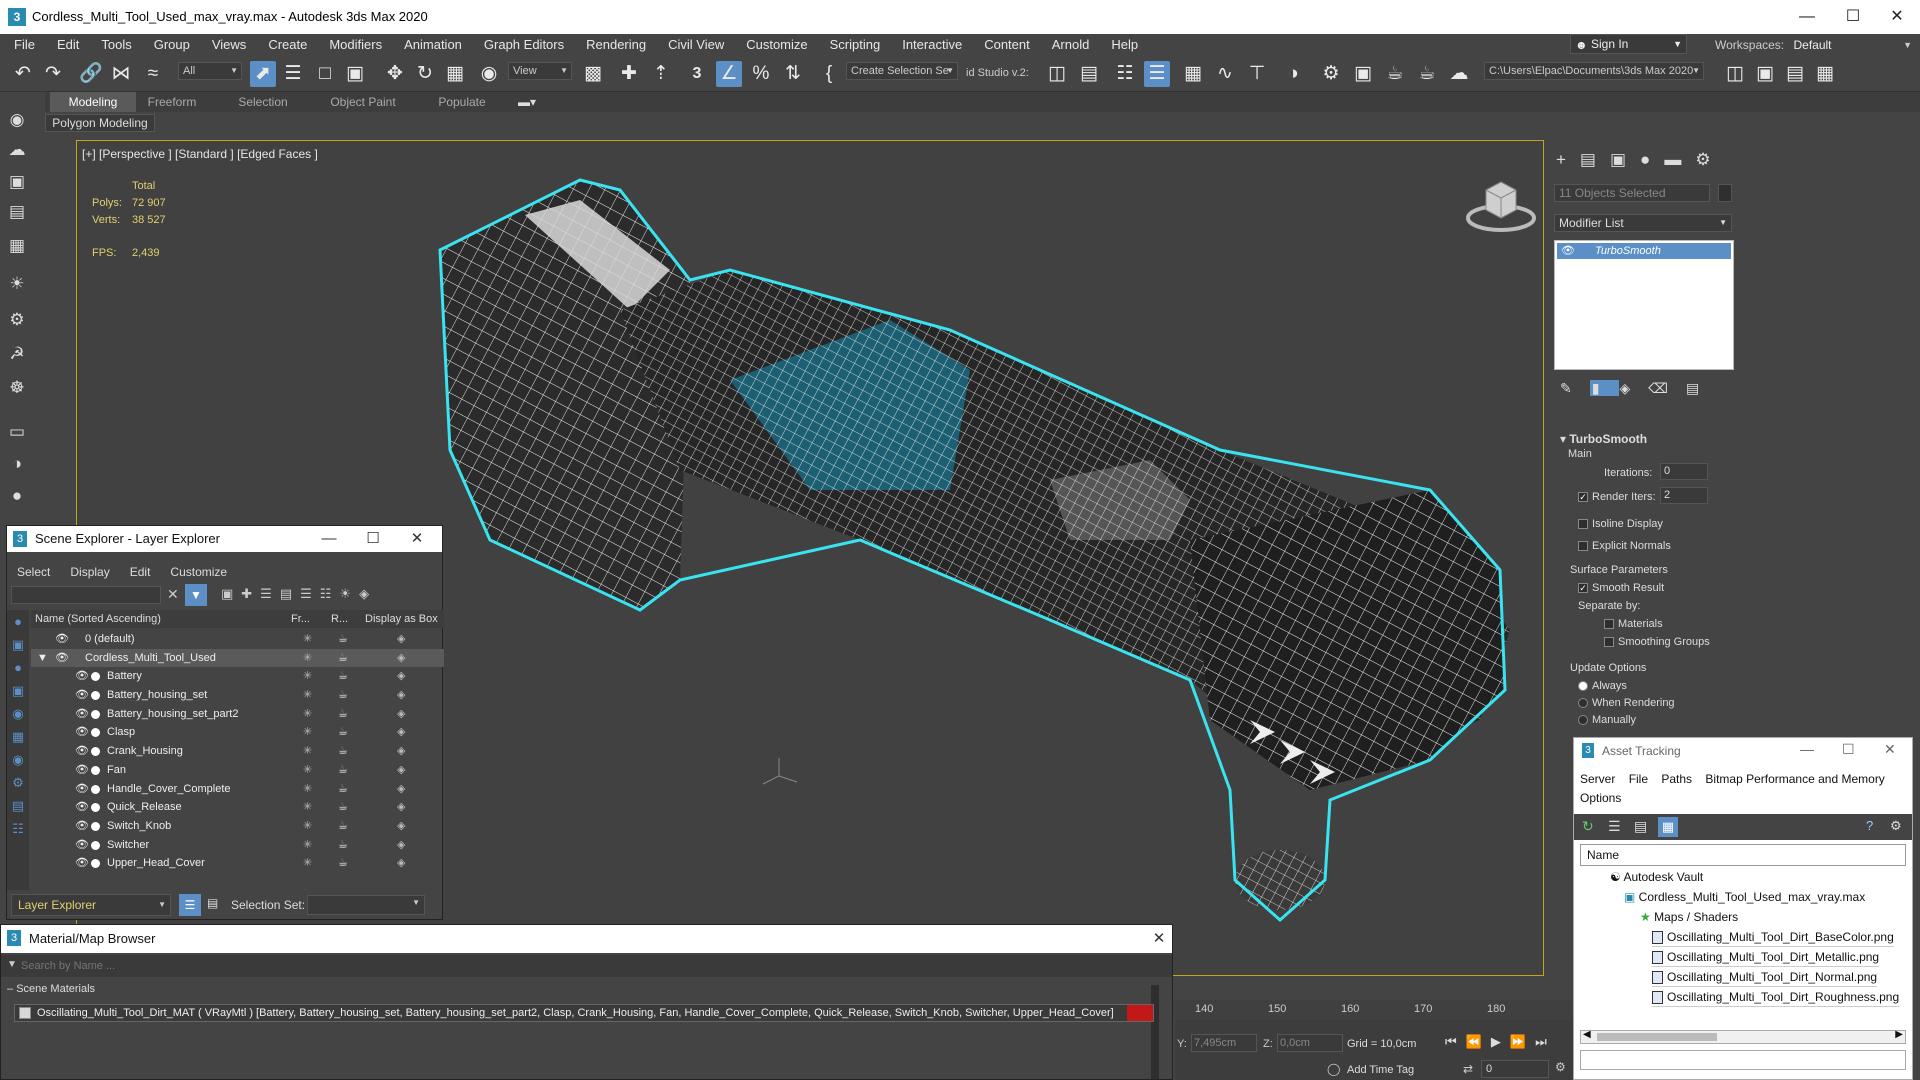  I want to click on create-icon: ◉, so click(17, 120).